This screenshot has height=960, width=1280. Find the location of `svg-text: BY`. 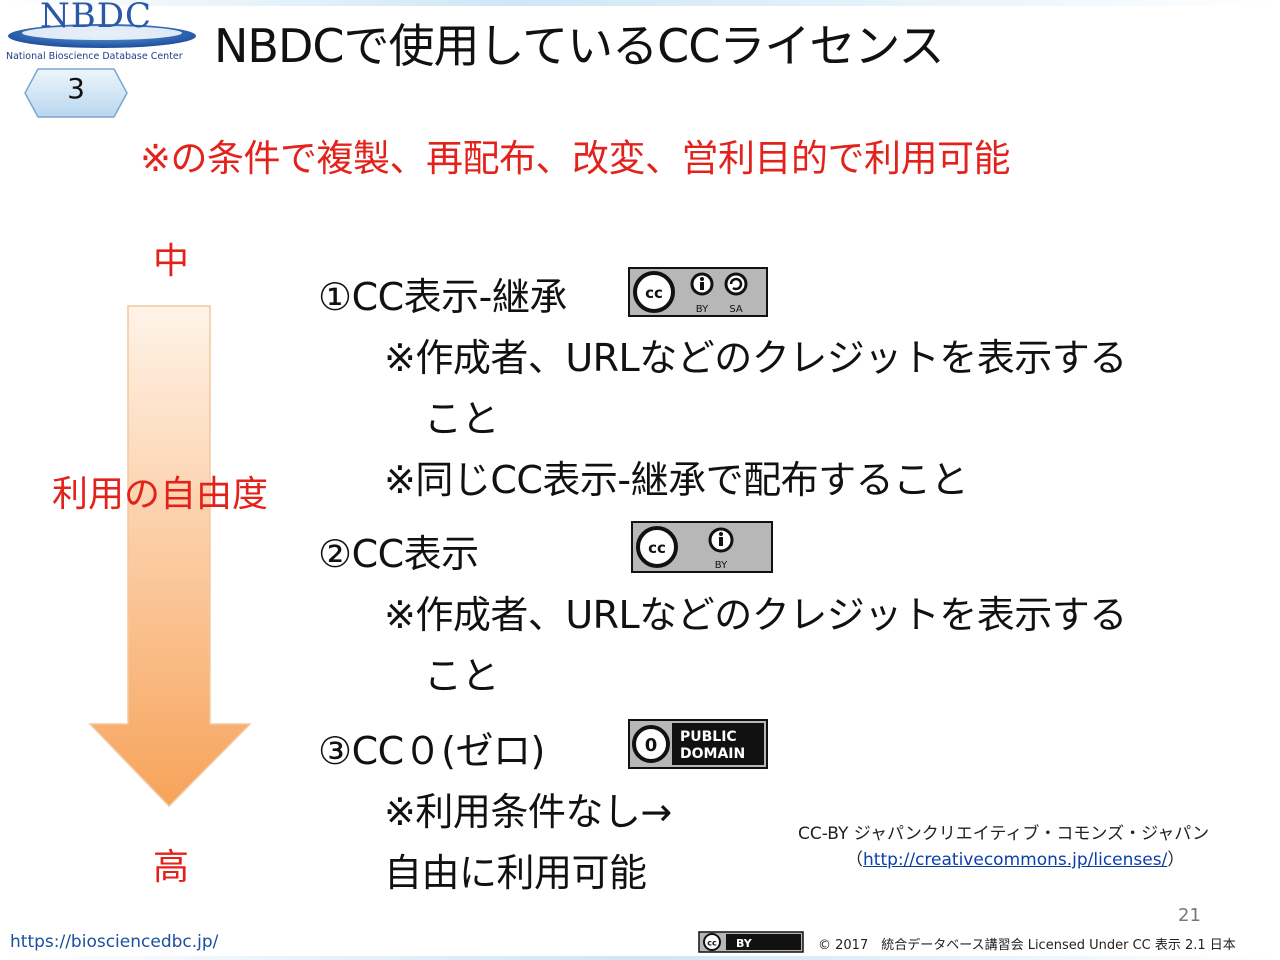

svg-text: BY is located at coordinates (721, 565).